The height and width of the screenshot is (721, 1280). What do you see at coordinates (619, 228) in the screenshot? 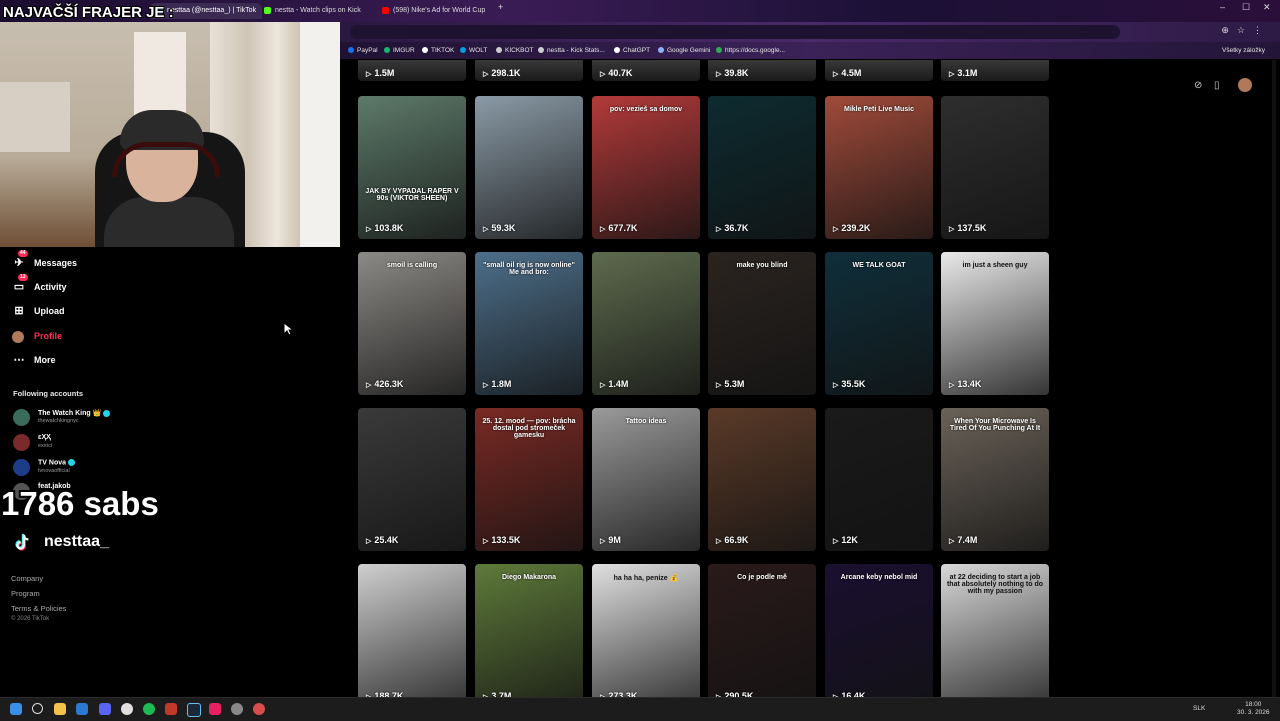
I see `view-count: ▷ 677.7K` at bounding box center [619, 228].